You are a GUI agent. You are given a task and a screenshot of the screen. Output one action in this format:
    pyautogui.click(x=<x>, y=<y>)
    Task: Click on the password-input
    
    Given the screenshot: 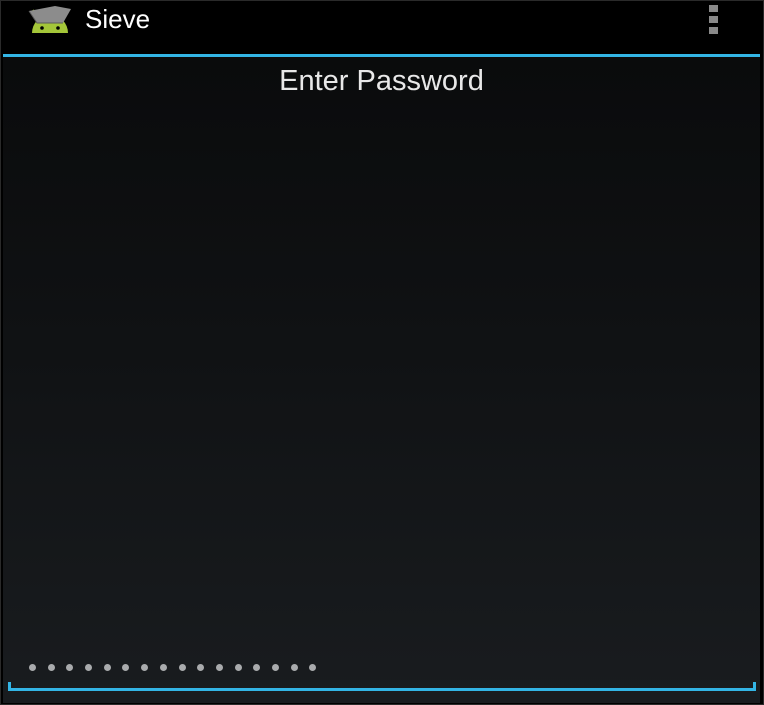 What is the action you would take?
    pyautogui.click(x=382, y=671)
    